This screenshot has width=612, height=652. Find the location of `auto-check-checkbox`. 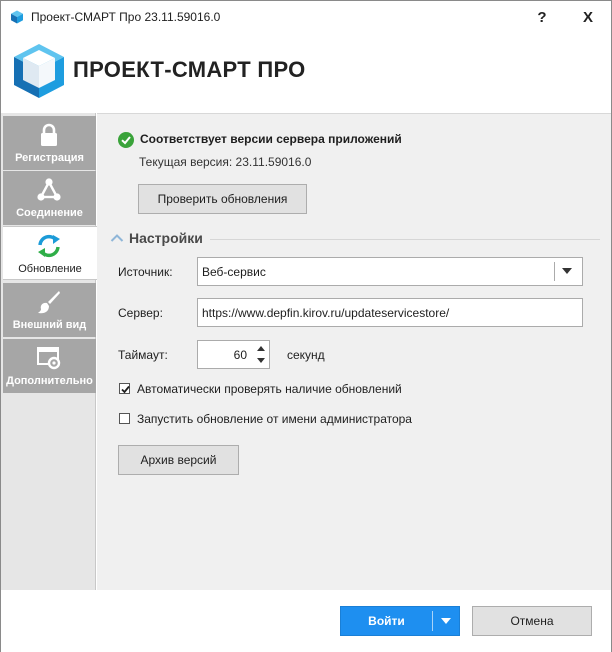

auto-check-checkbox is located at coordinates (124, 388).